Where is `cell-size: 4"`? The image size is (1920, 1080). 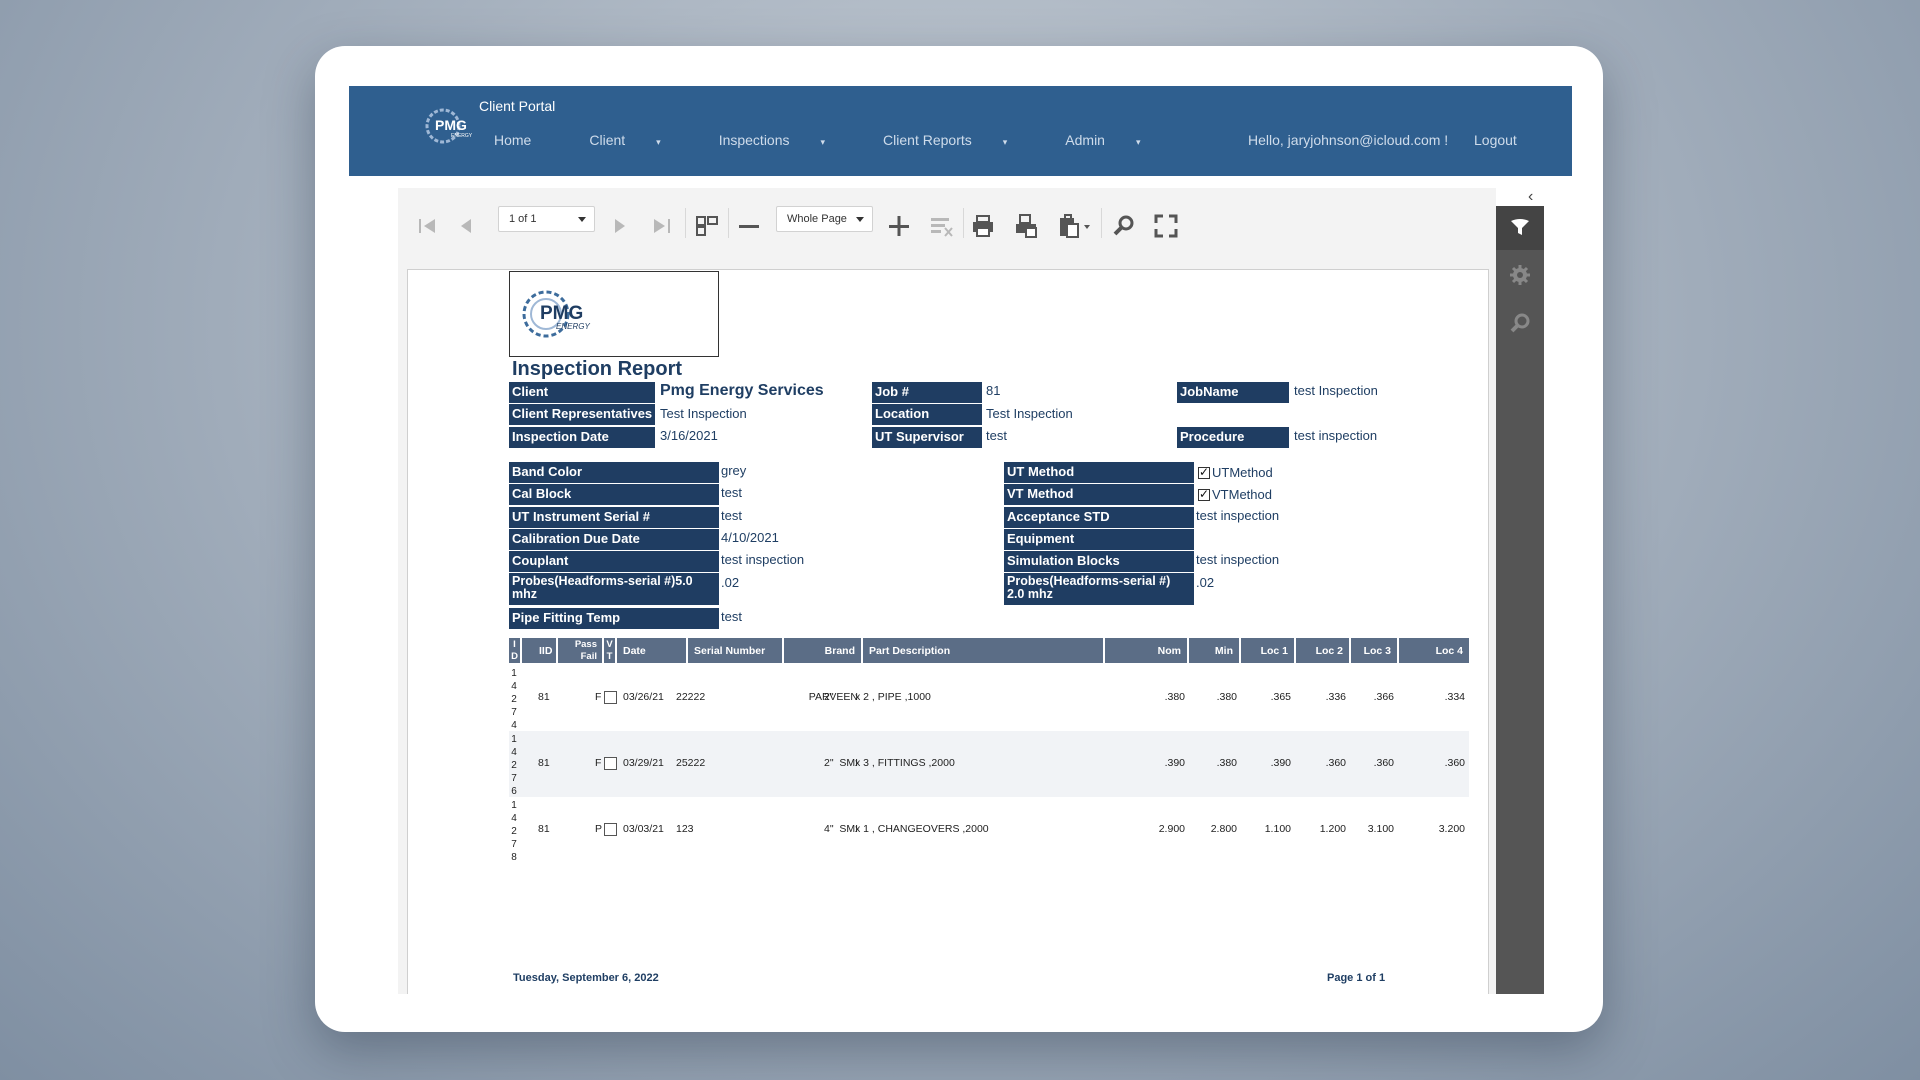
cell-size: 4" is located at coordinates (829, 829).